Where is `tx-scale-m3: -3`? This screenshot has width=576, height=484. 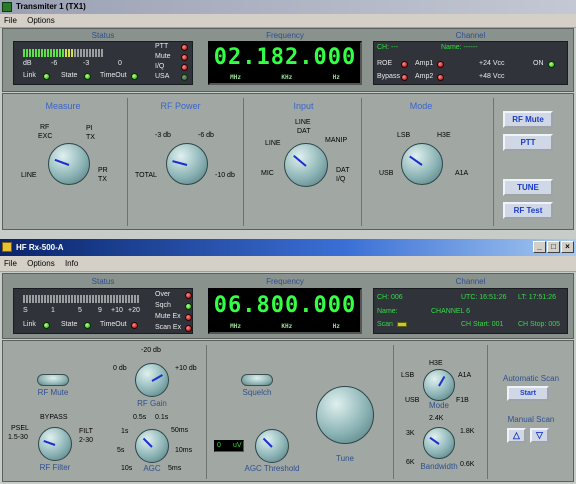 tx-scale-m3: -3 is located at coordinates (86, 63).